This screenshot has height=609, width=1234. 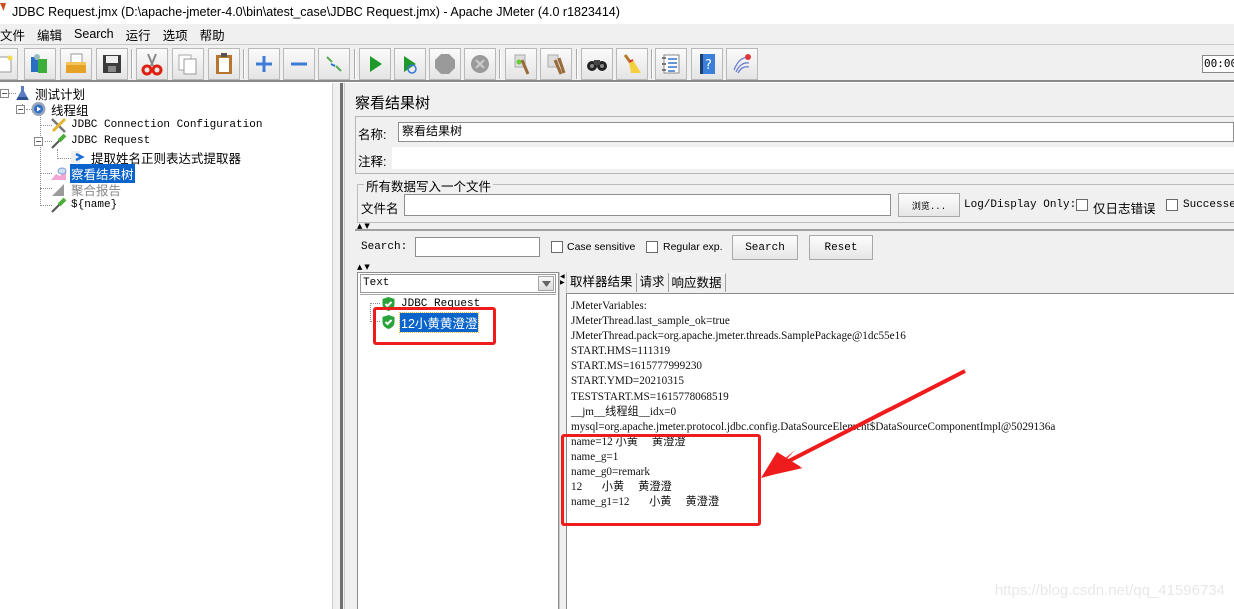 I want to click on annotation-arrow-icon, so click(x=863, y=423).